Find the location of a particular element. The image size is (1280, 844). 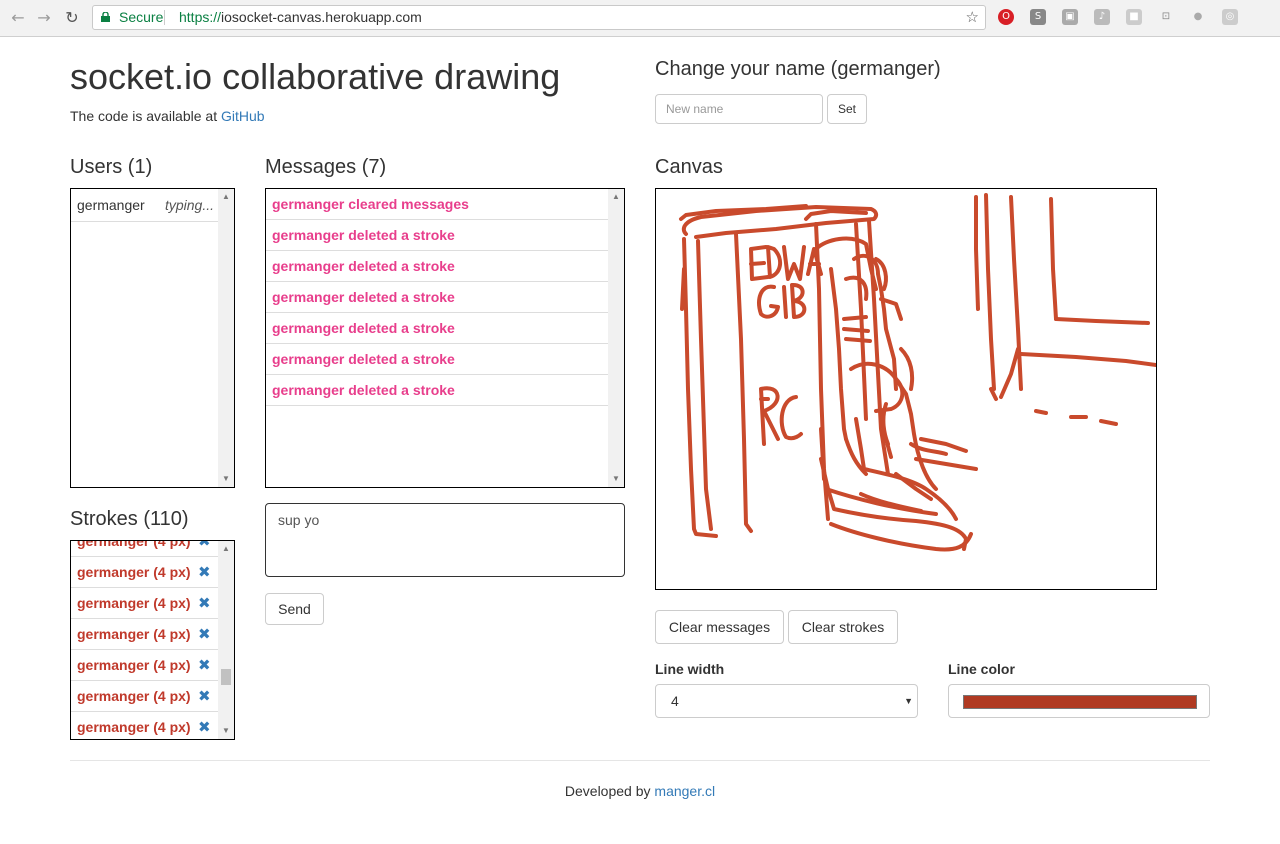

forward-icon: → is located at coordinates (44, 18).